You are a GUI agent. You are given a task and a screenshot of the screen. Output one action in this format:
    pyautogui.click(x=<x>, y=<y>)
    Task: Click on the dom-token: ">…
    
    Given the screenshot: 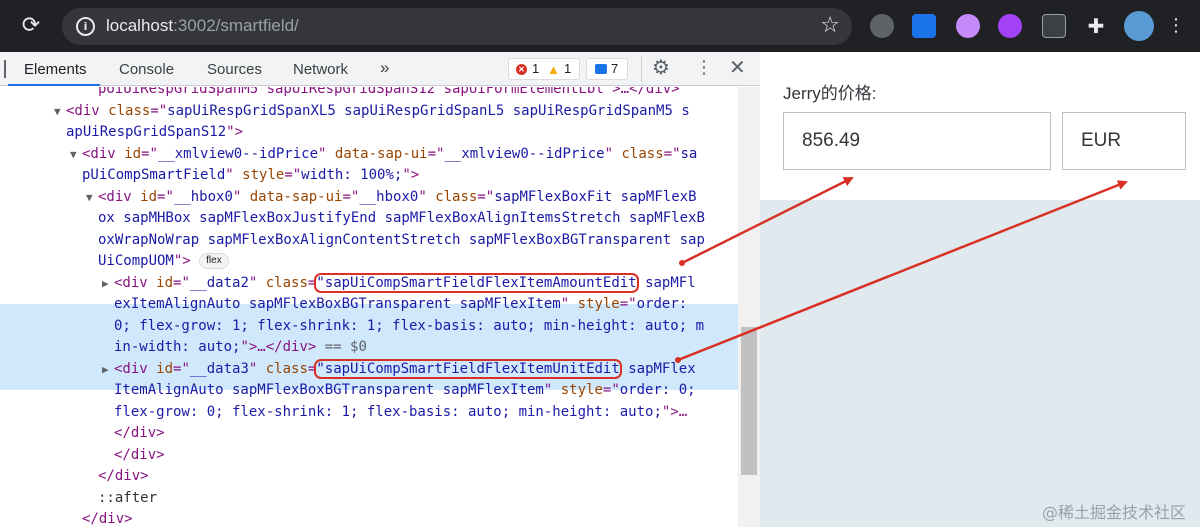 What is the action you would take?
    pyautogui.click(x=674, y=411)
    